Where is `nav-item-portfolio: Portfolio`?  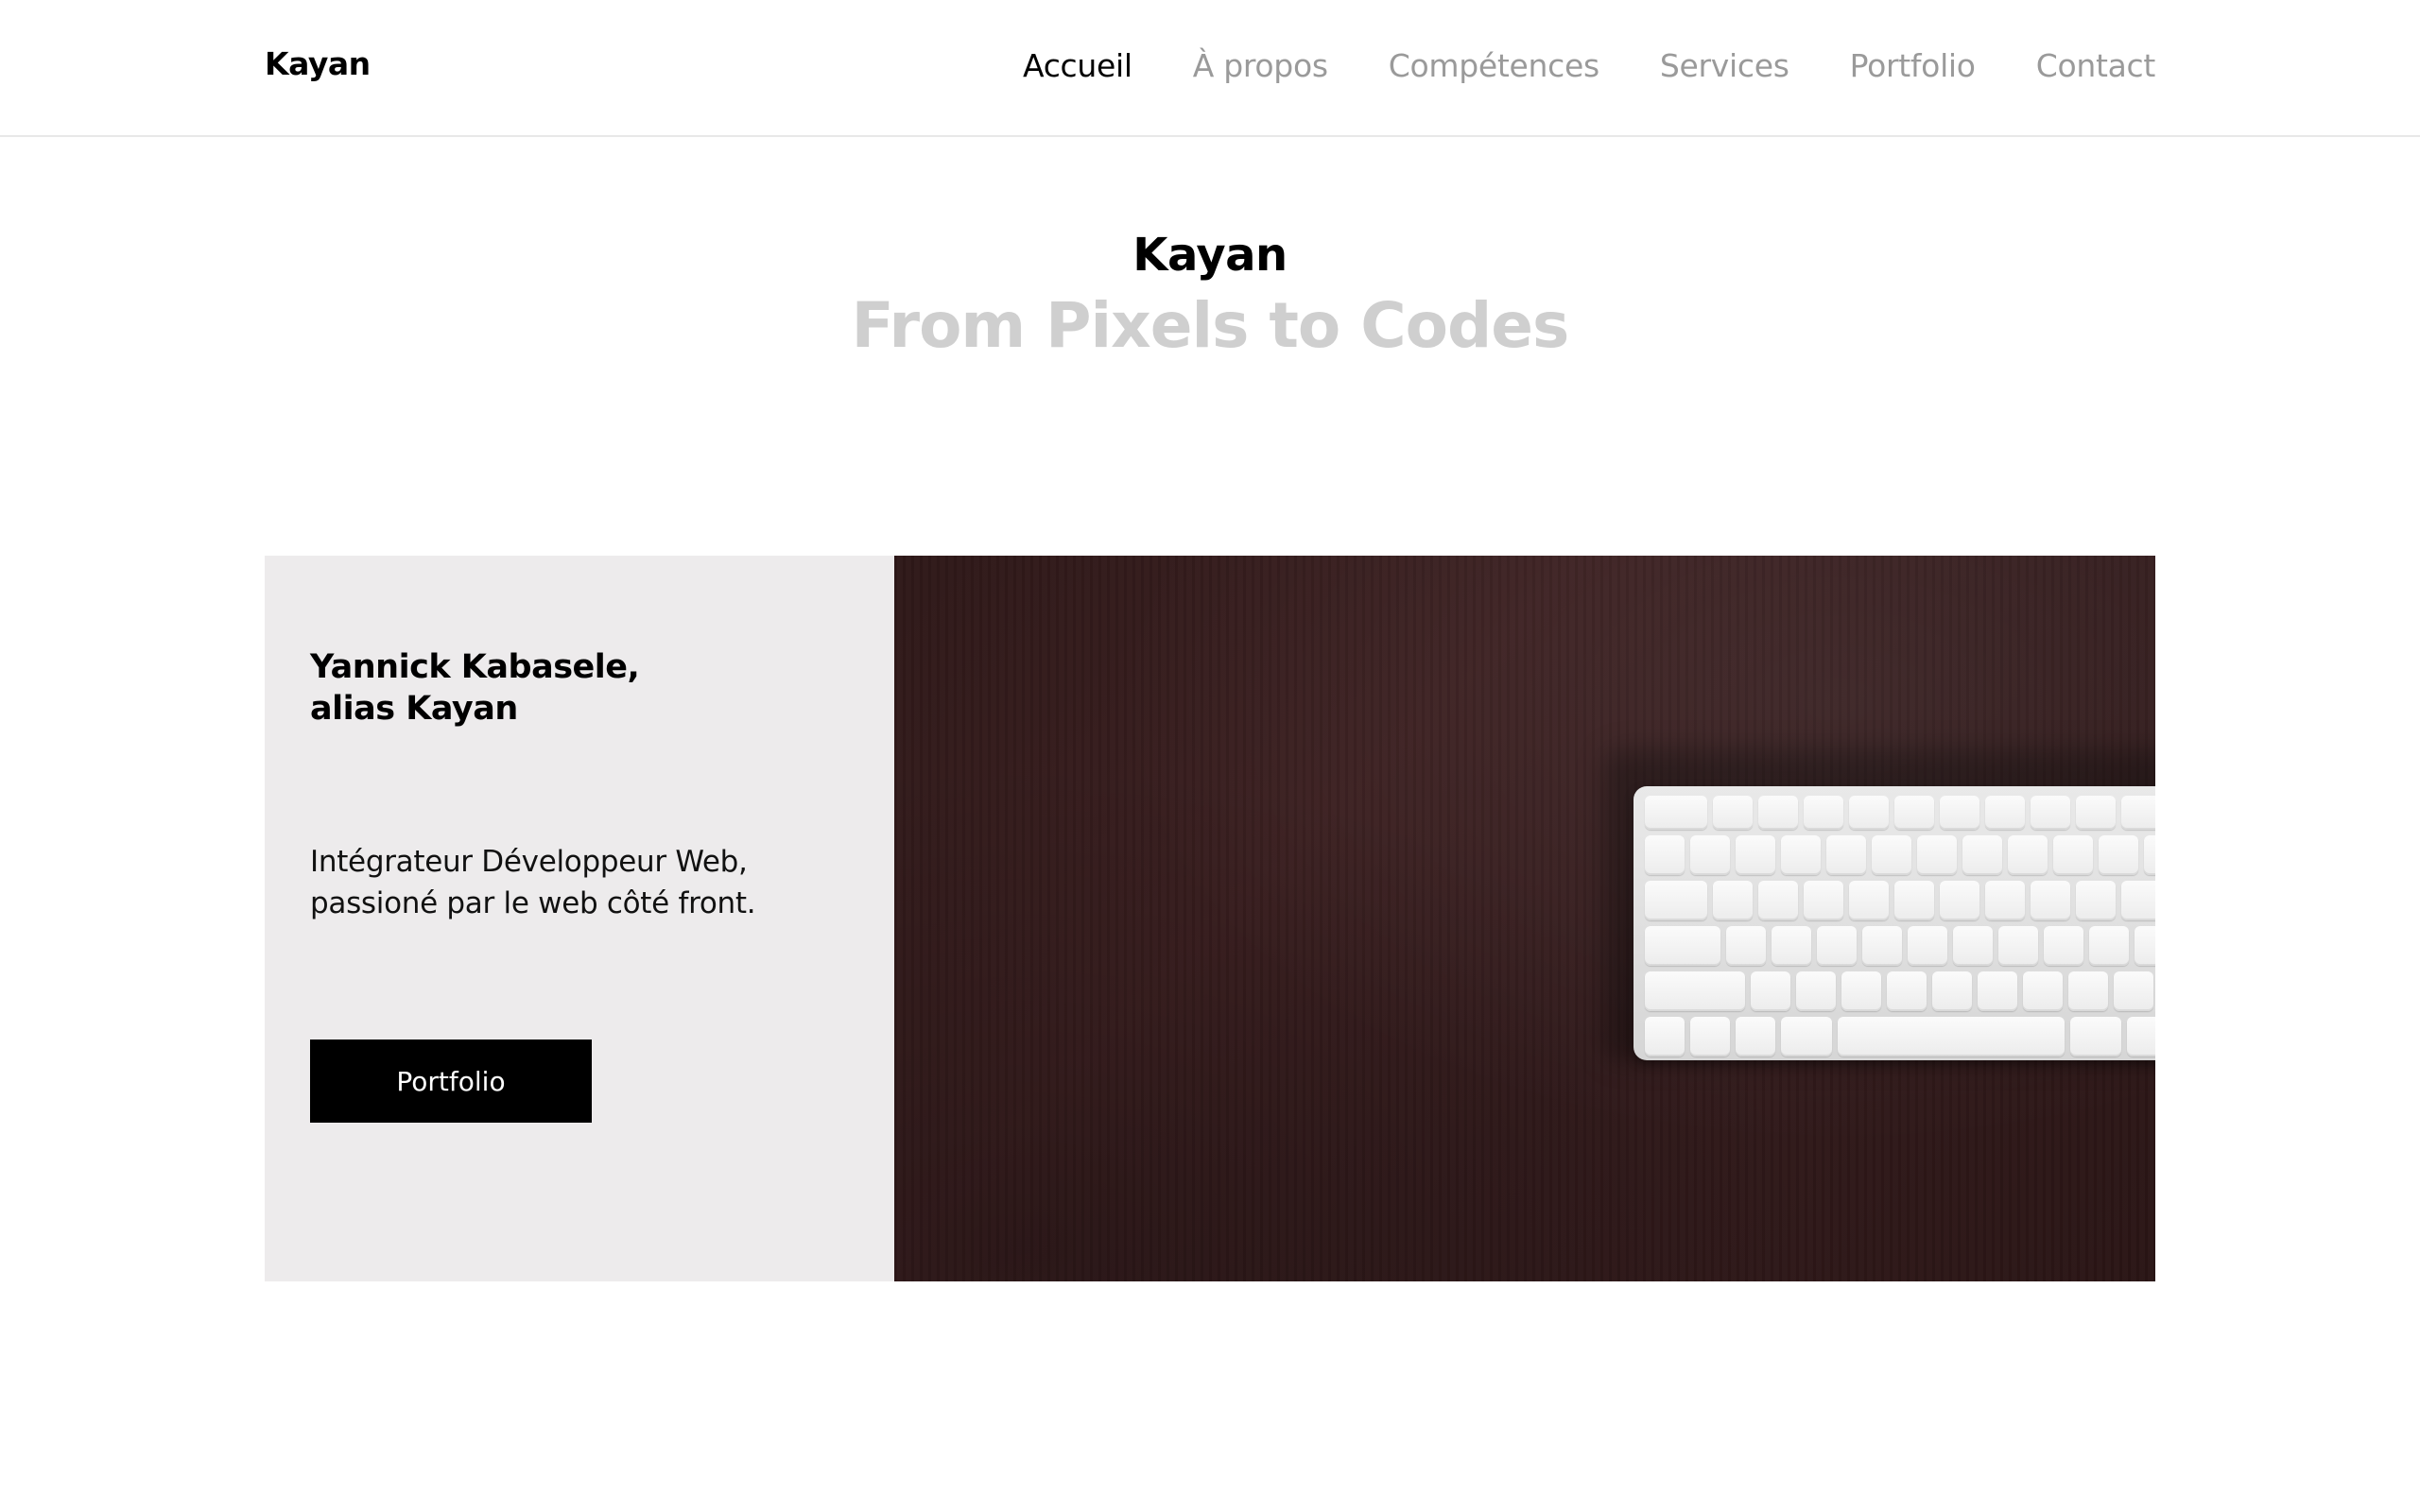 nav-item-portfolio: Portfolio is located at coordinates (1913, 65).